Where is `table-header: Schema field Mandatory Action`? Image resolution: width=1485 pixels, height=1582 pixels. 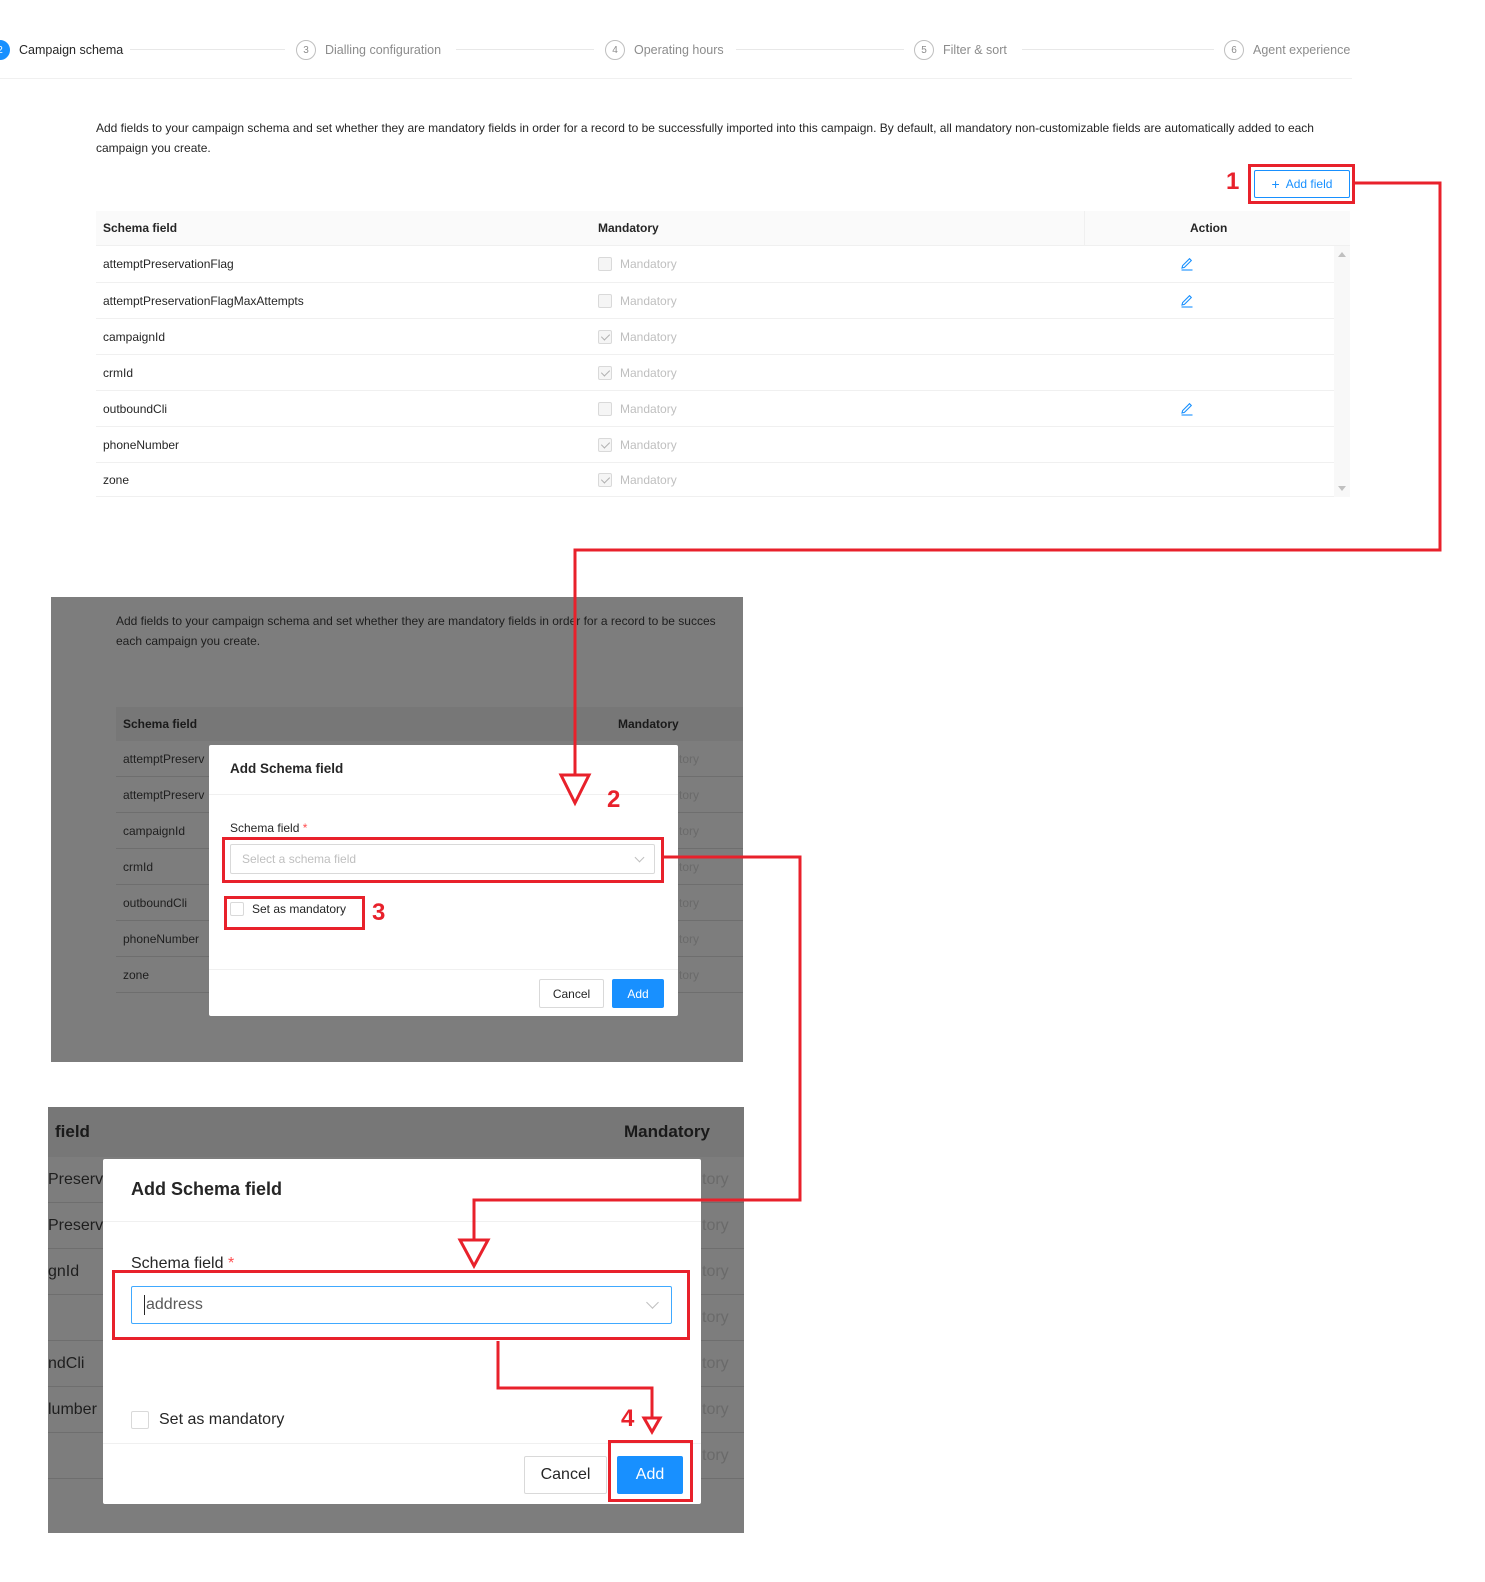 table-header: Schema field Mandatory Action is located at coordinates (723, 228).